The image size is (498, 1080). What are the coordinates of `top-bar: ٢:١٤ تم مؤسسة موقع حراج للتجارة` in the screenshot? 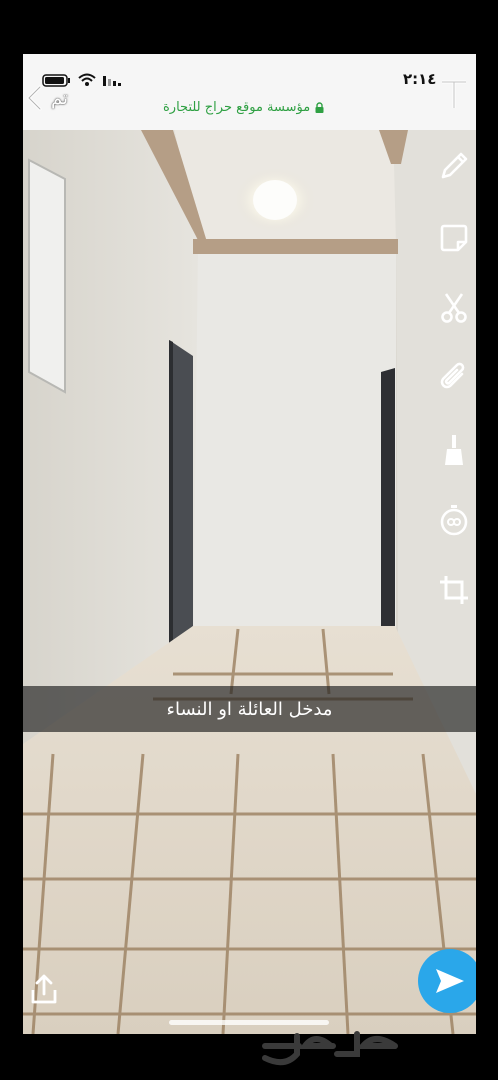 It's located at (249, 92).